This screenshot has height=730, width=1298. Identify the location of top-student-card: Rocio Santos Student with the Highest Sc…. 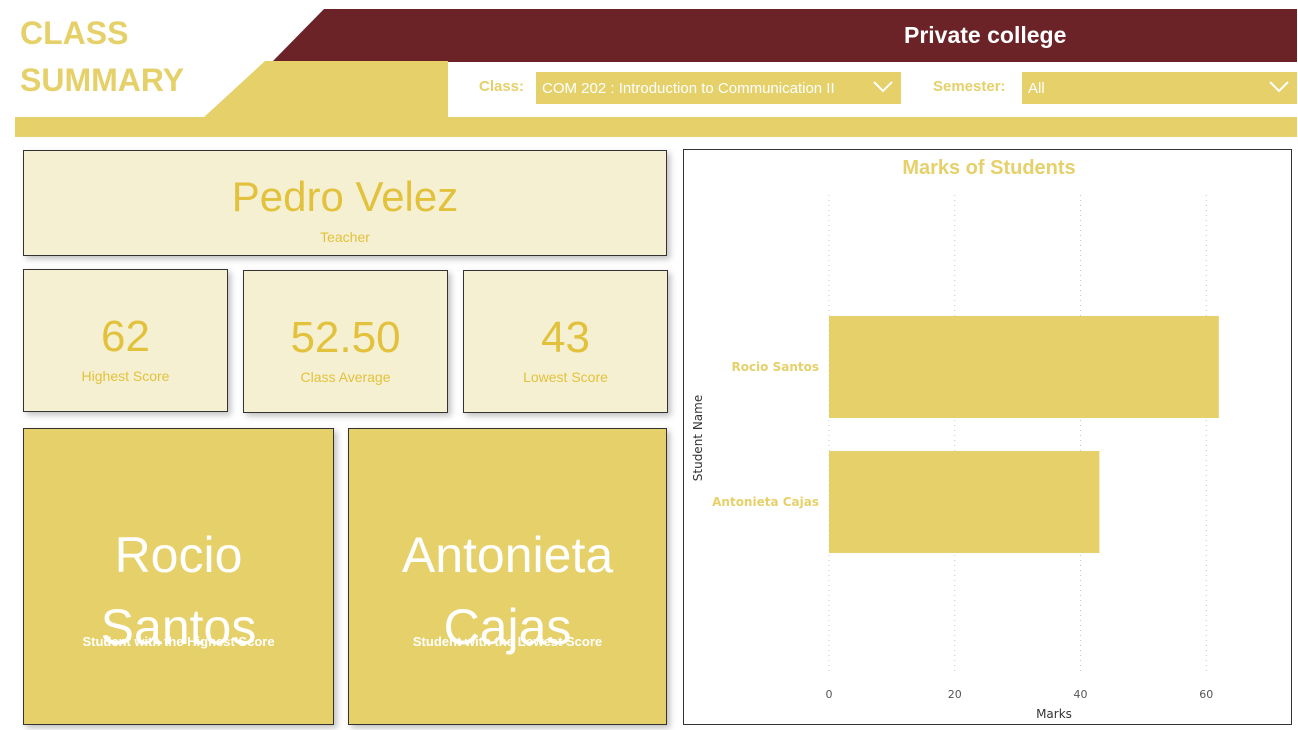
(178, 576).